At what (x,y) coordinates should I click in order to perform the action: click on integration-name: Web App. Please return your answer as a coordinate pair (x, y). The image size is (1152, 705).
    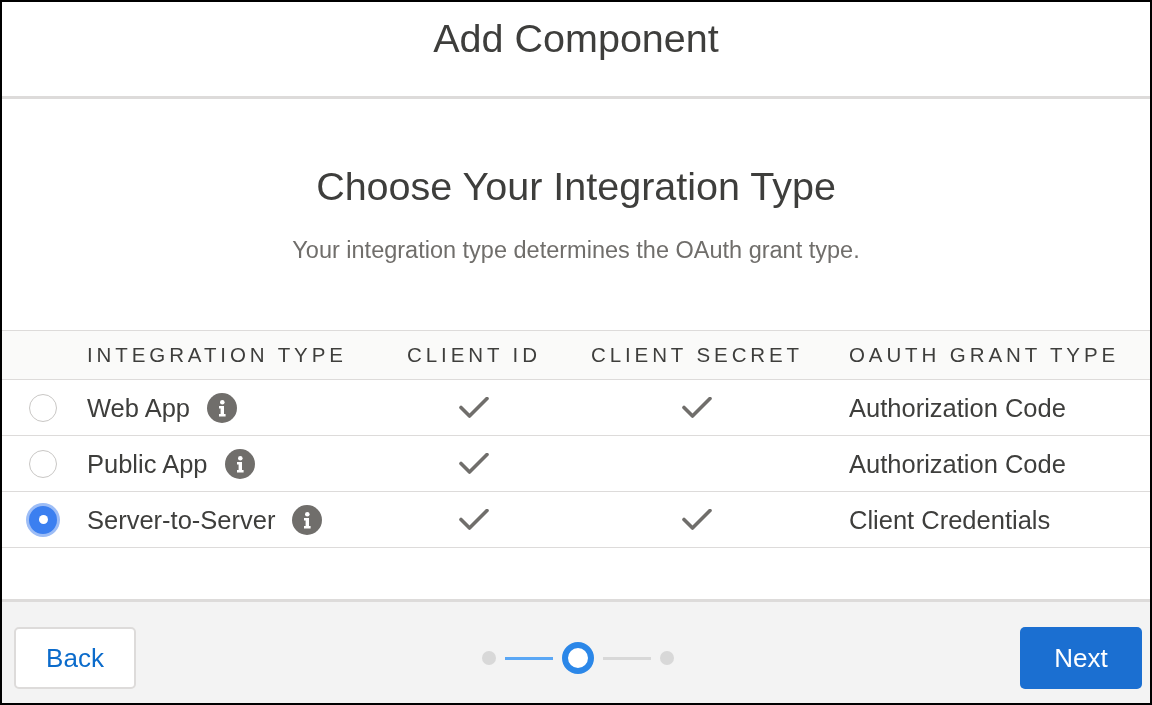
    Looking at the image, I should click on (139, 407).